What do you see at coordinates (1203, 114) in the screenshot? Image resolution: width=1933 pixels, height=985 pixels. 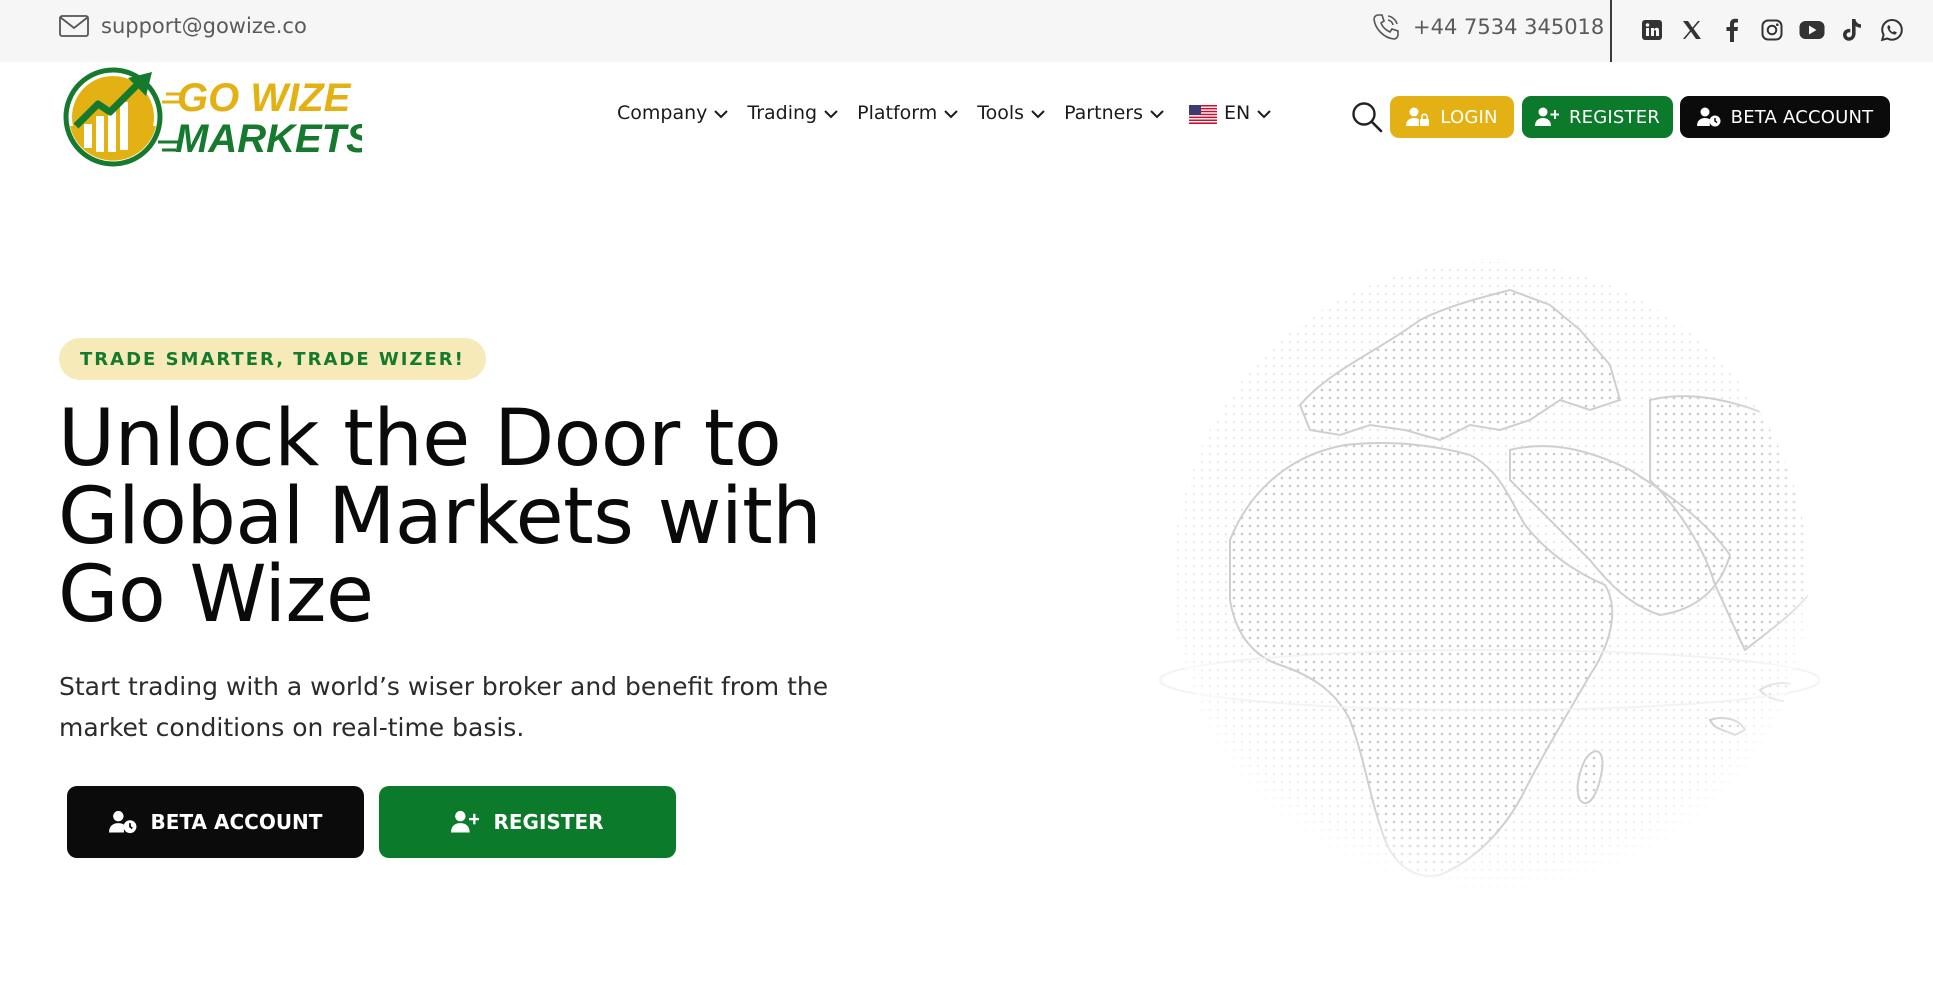 I see `us-flag-icon` at bounding box center [1203, 114].